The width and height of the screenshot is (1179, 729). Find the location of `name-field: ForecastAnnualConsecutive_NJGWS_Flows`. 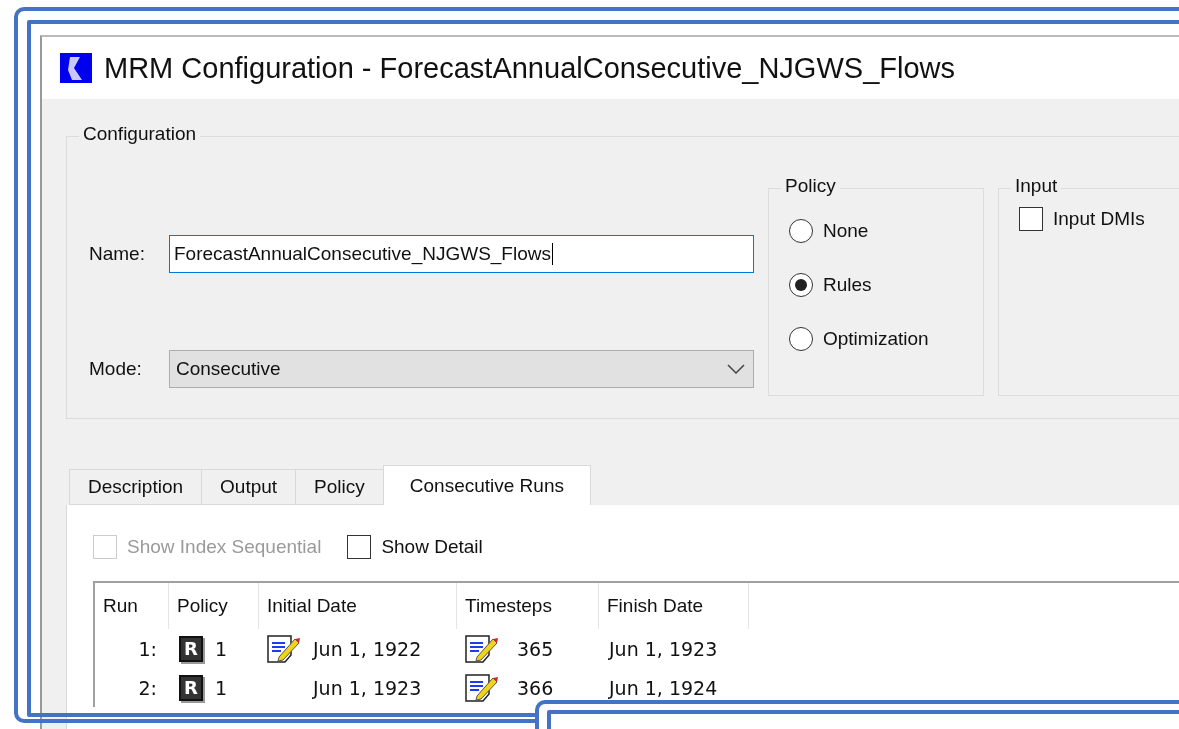

name-field: ForecastAnnualConsecutive_NJGWS_Flows is located at coordinates (461, 254).